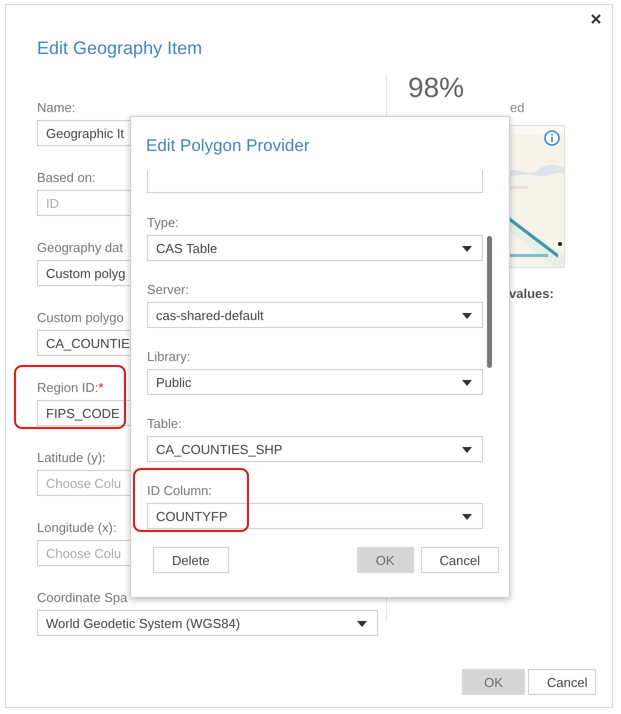 This screenshot has width=621, height=714. Describe the element at coordinates (120, 49) in the screenshot. I see `dialog-title: Edit Geography Item` at that location.